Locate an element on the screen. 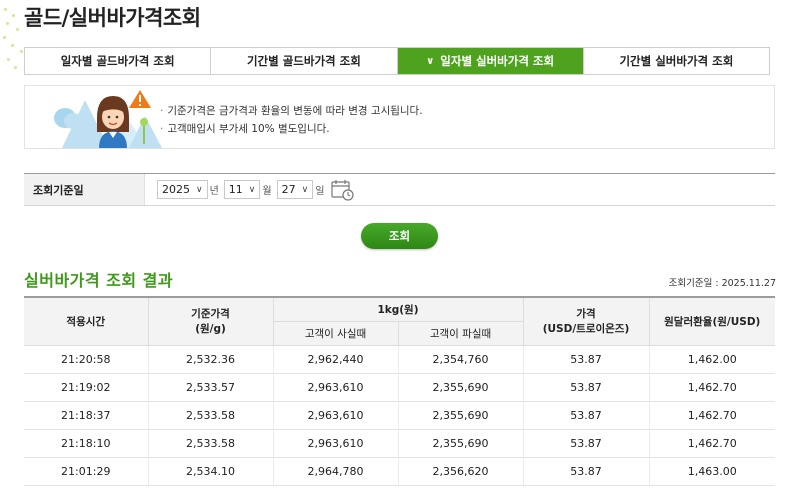  tab-period-gold: 기간별 골드바가격 조회 is located at coordinates (304, 61).